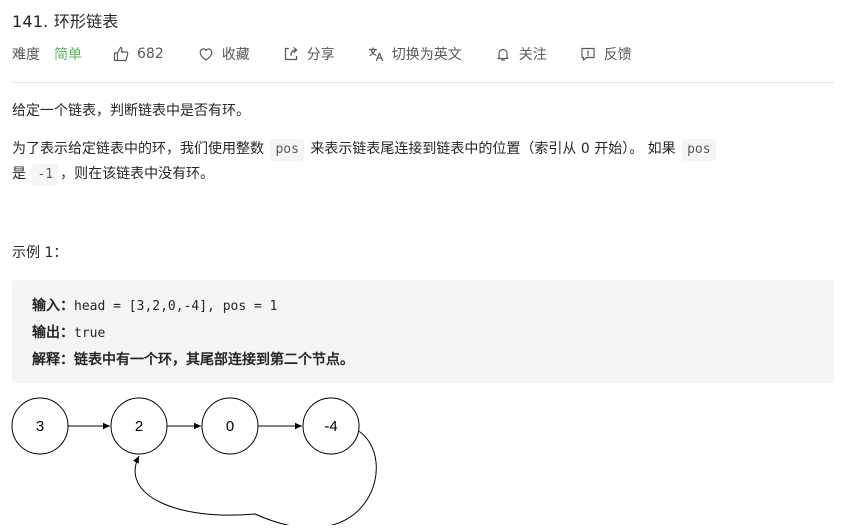  Describe the element at coordinates (423, 306) in the screenshot. I see `example-input-line: 输入：head = [3,2,0,-4], pos = 1` at that location.